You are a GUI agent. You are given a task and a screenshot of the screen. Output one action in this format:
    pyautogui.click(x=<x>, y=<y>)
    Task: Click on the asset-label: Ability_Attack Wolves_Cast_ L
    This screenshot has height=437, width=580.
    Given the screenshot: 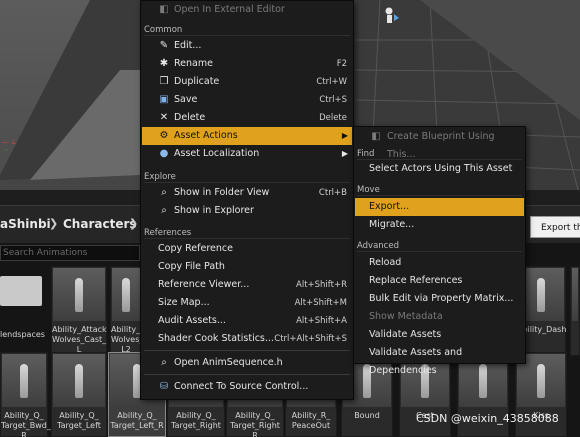 What is the action you would take?
    pyautogui.click(x=79, y=339)
    